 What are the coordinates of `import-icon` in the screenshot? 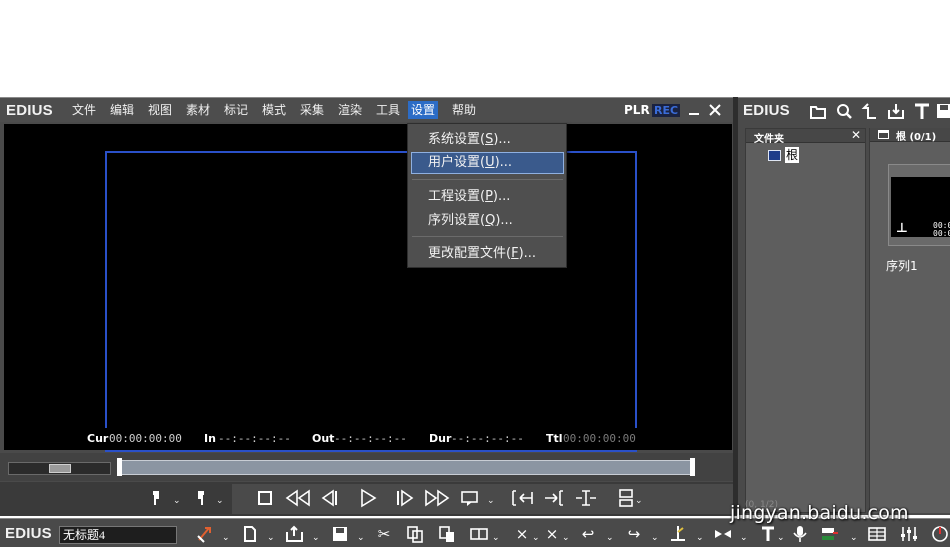 It's located at (896, 113).